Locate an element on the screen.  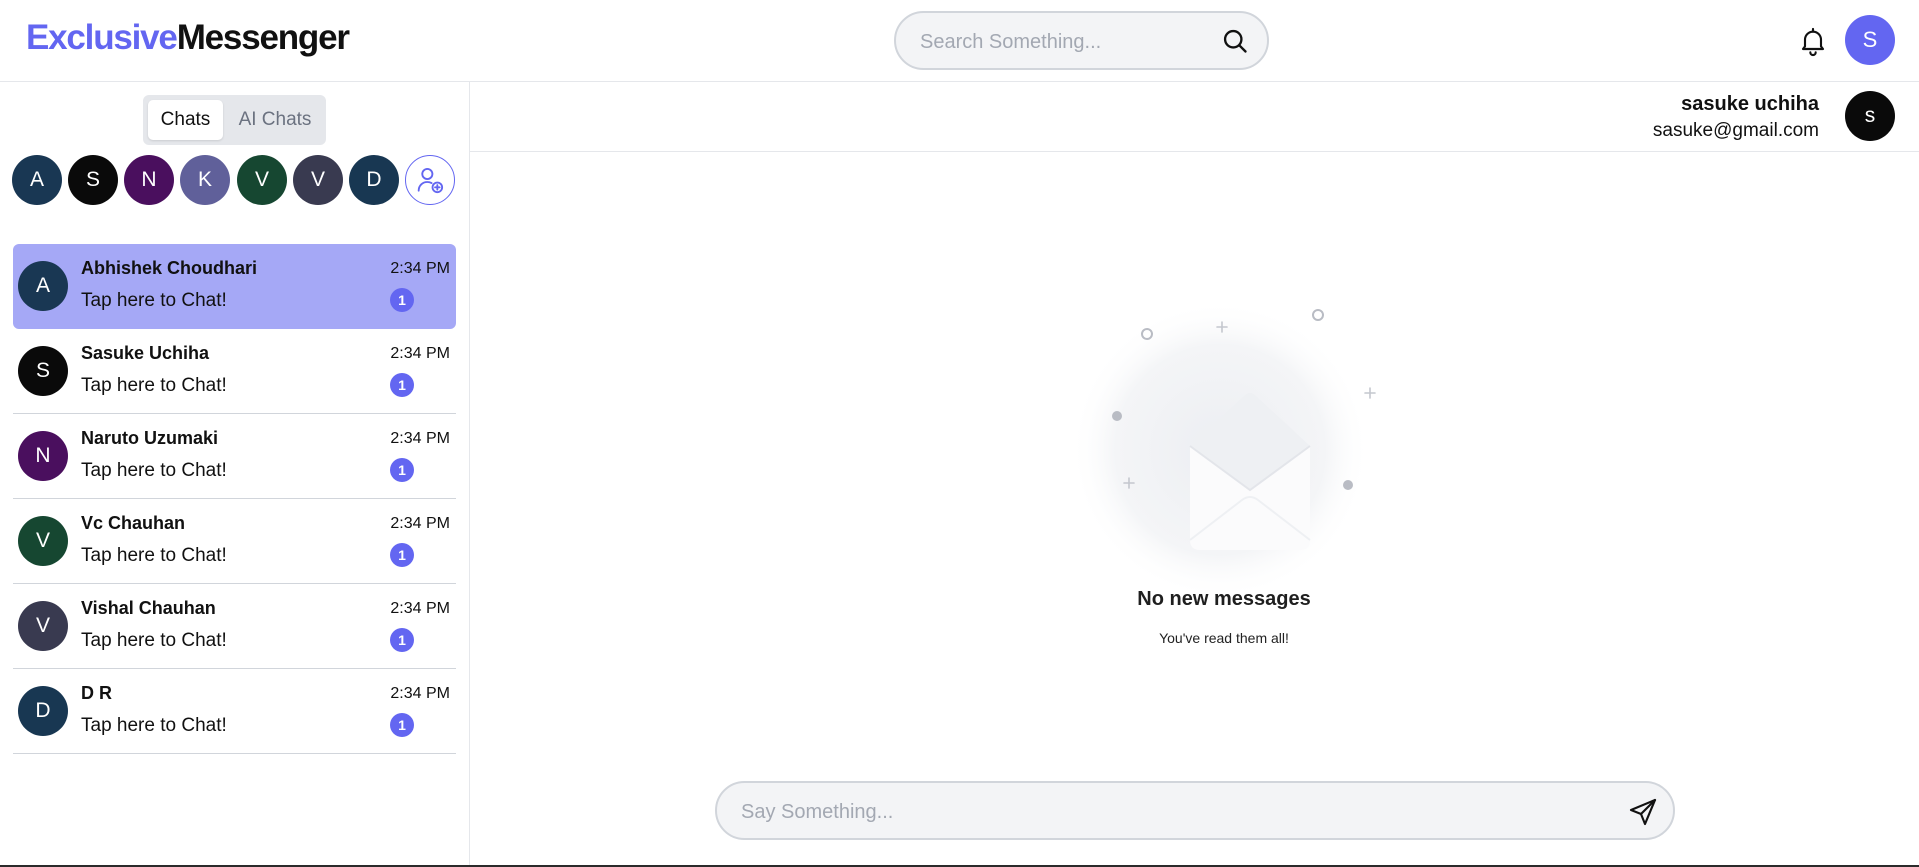
chat-tabs: Chats AI Chats is located at coordinates (234, 120).